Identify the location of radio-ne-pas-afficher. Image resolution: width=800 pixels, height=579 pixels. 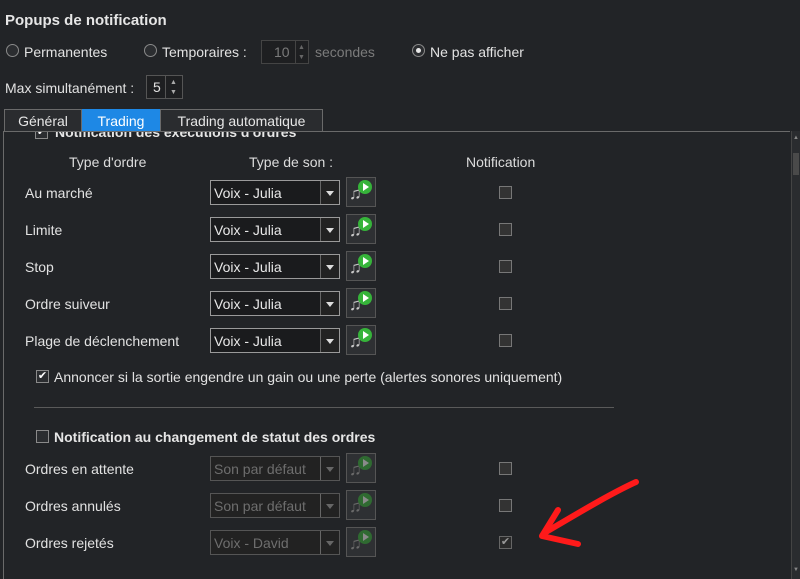
(418, 50).